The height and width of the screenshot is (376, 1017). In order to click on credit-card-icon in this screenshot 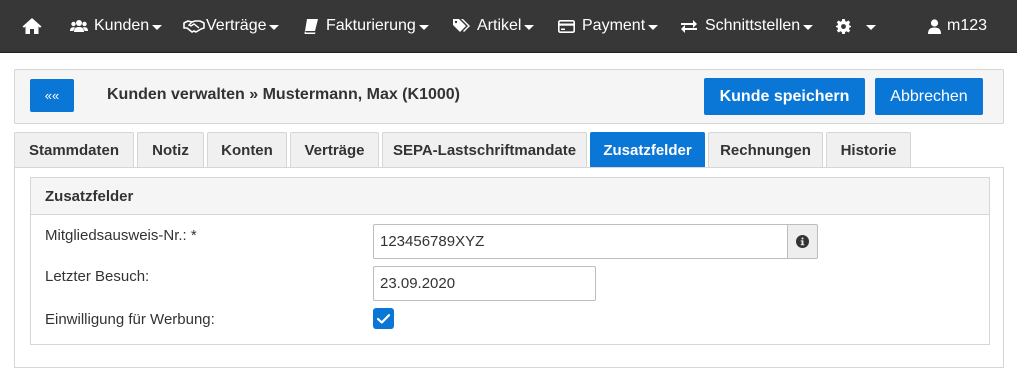, I will do `click(566, 26)`.